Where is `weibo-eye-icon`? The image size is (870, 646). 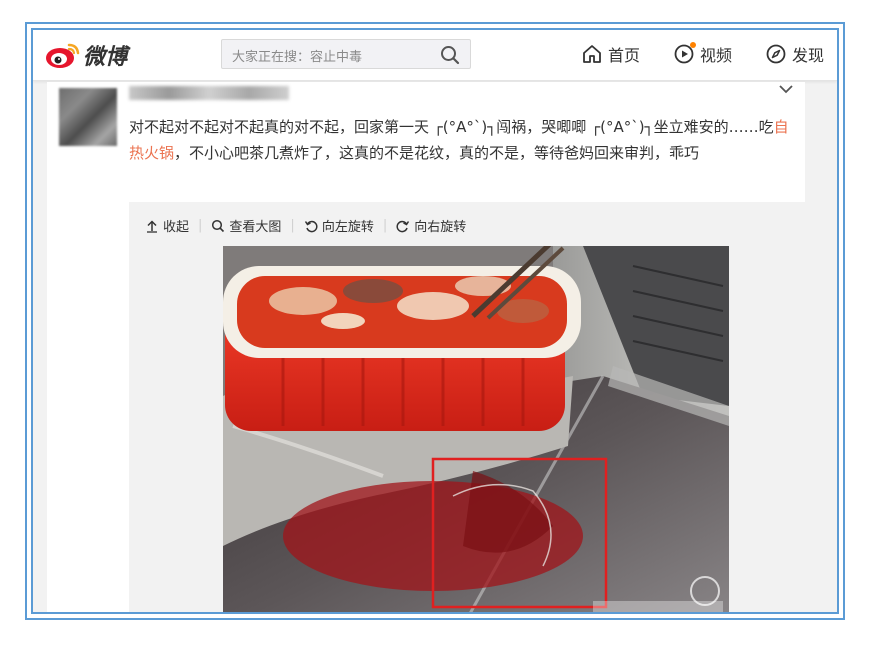 weibo-eye-icon is located at coordinates (63, 55).